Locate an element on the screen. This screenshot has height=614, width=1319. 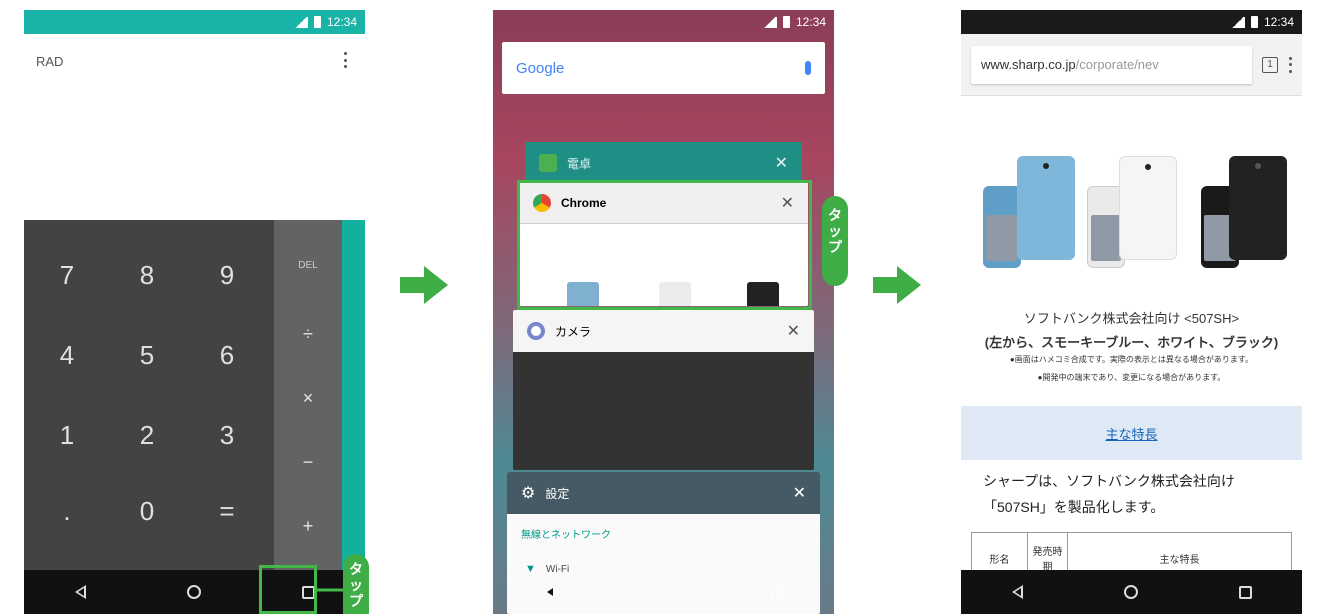
overflow-menu-icon is located at coordinates (345, 60).